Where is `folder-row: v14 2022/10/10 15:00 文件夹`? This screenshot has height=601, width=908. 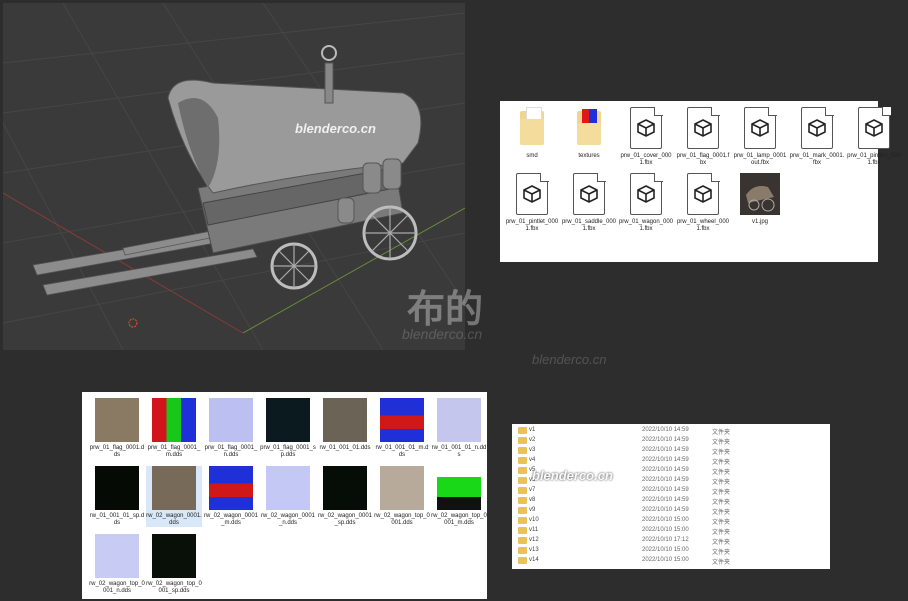
folder-row: v14 2022/10/10 15:00 文件夹 is located at coordinates (671, 561).